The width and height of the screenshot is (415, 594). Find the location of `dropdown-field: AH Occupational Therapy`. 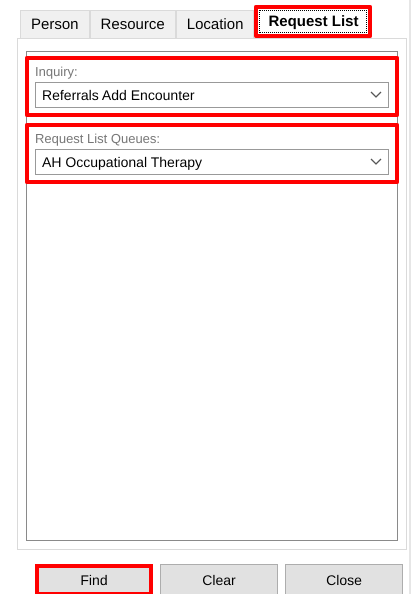

dropdown-field: AH Occupational Therapy is located at coordinates (212, 162).